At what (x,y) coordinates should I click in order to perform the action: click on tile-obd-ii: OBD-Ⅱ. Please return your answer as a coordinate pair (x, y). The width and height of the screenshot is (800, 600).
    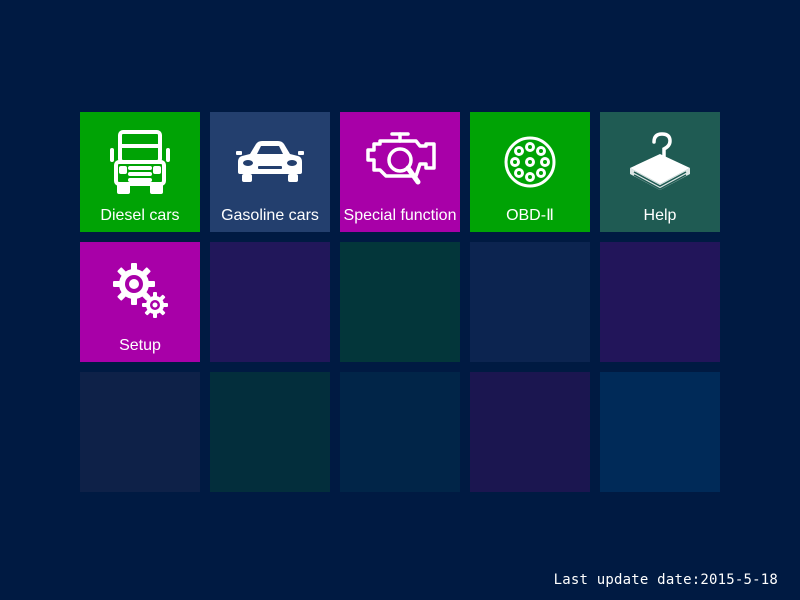
    Looking at the image, I should click on (530, 172).